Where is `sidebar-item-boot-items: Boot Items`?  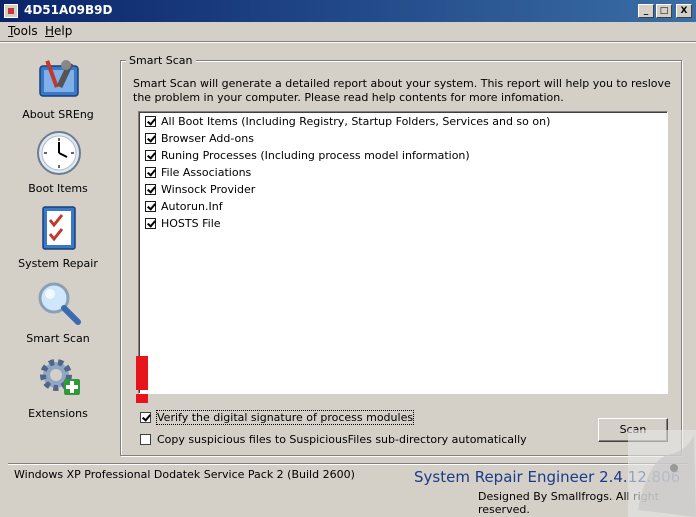 sidebar-item-boot-items: Boot Items is located at coordinates (58, 167).